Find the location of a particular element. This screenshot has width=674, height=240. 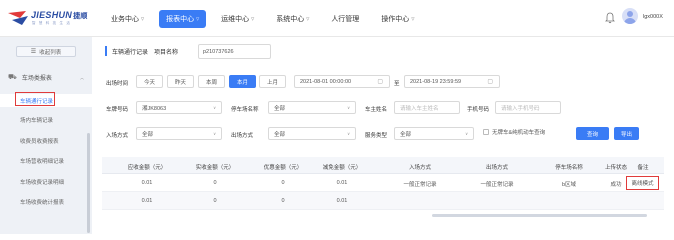

owner-name-label: 车主姓名 is located at coordinates (376, 110).